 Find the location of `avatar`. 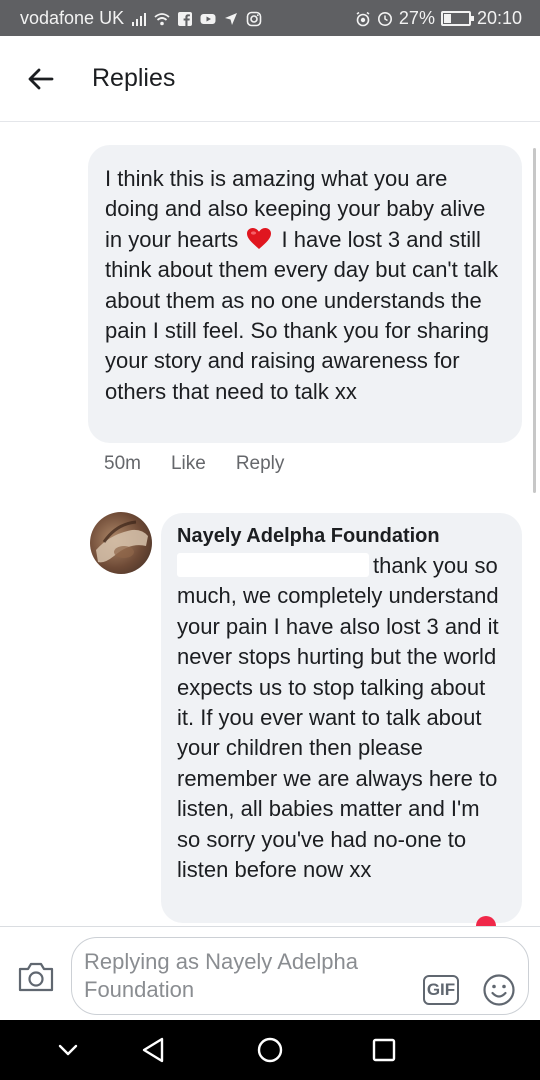

avatar is located at coordinates (121, 543).